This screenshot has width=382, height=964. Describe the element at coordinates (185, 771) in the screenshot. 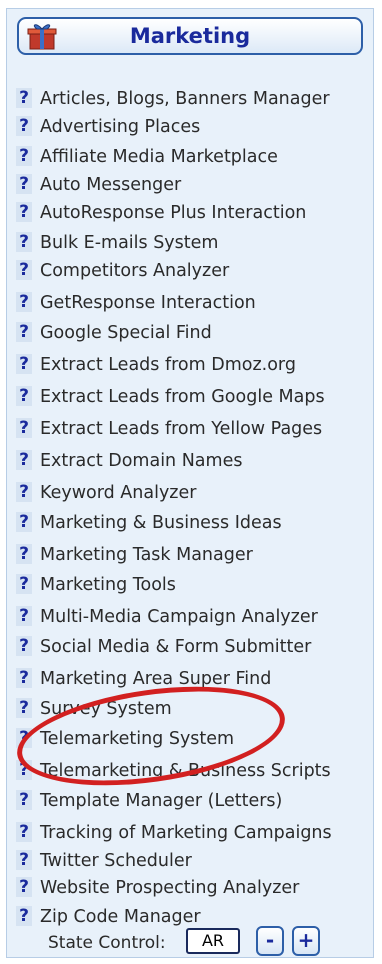

I see `menu-item-label: Telemarketing & Business Scripts` at that location.